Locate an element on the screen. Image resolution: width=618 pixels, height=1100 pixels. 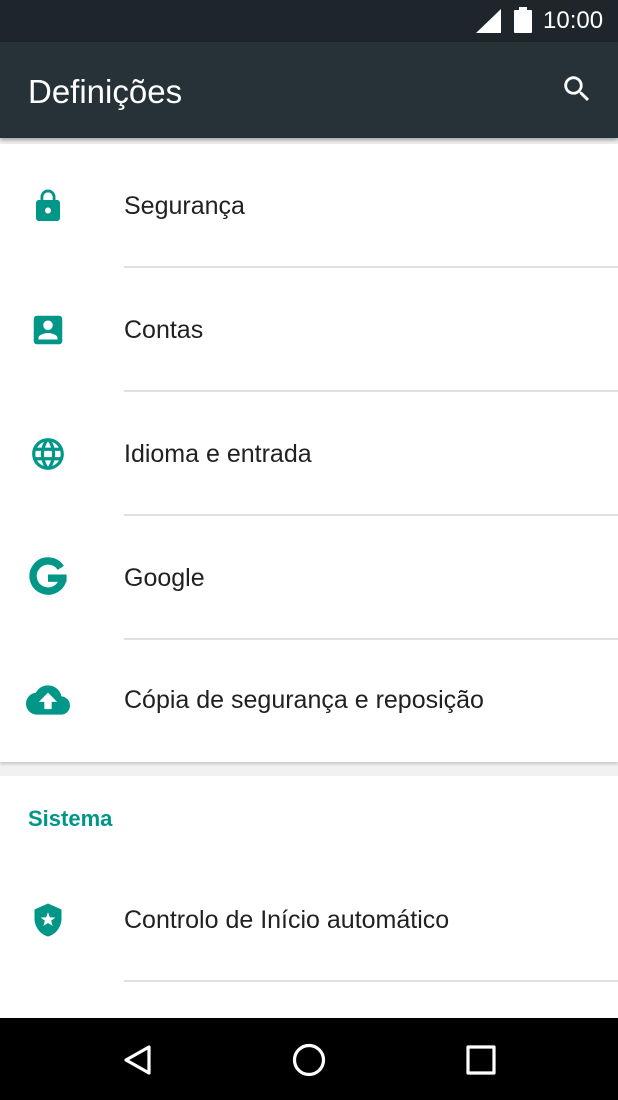
search-button is located at coordinates (577, 89).